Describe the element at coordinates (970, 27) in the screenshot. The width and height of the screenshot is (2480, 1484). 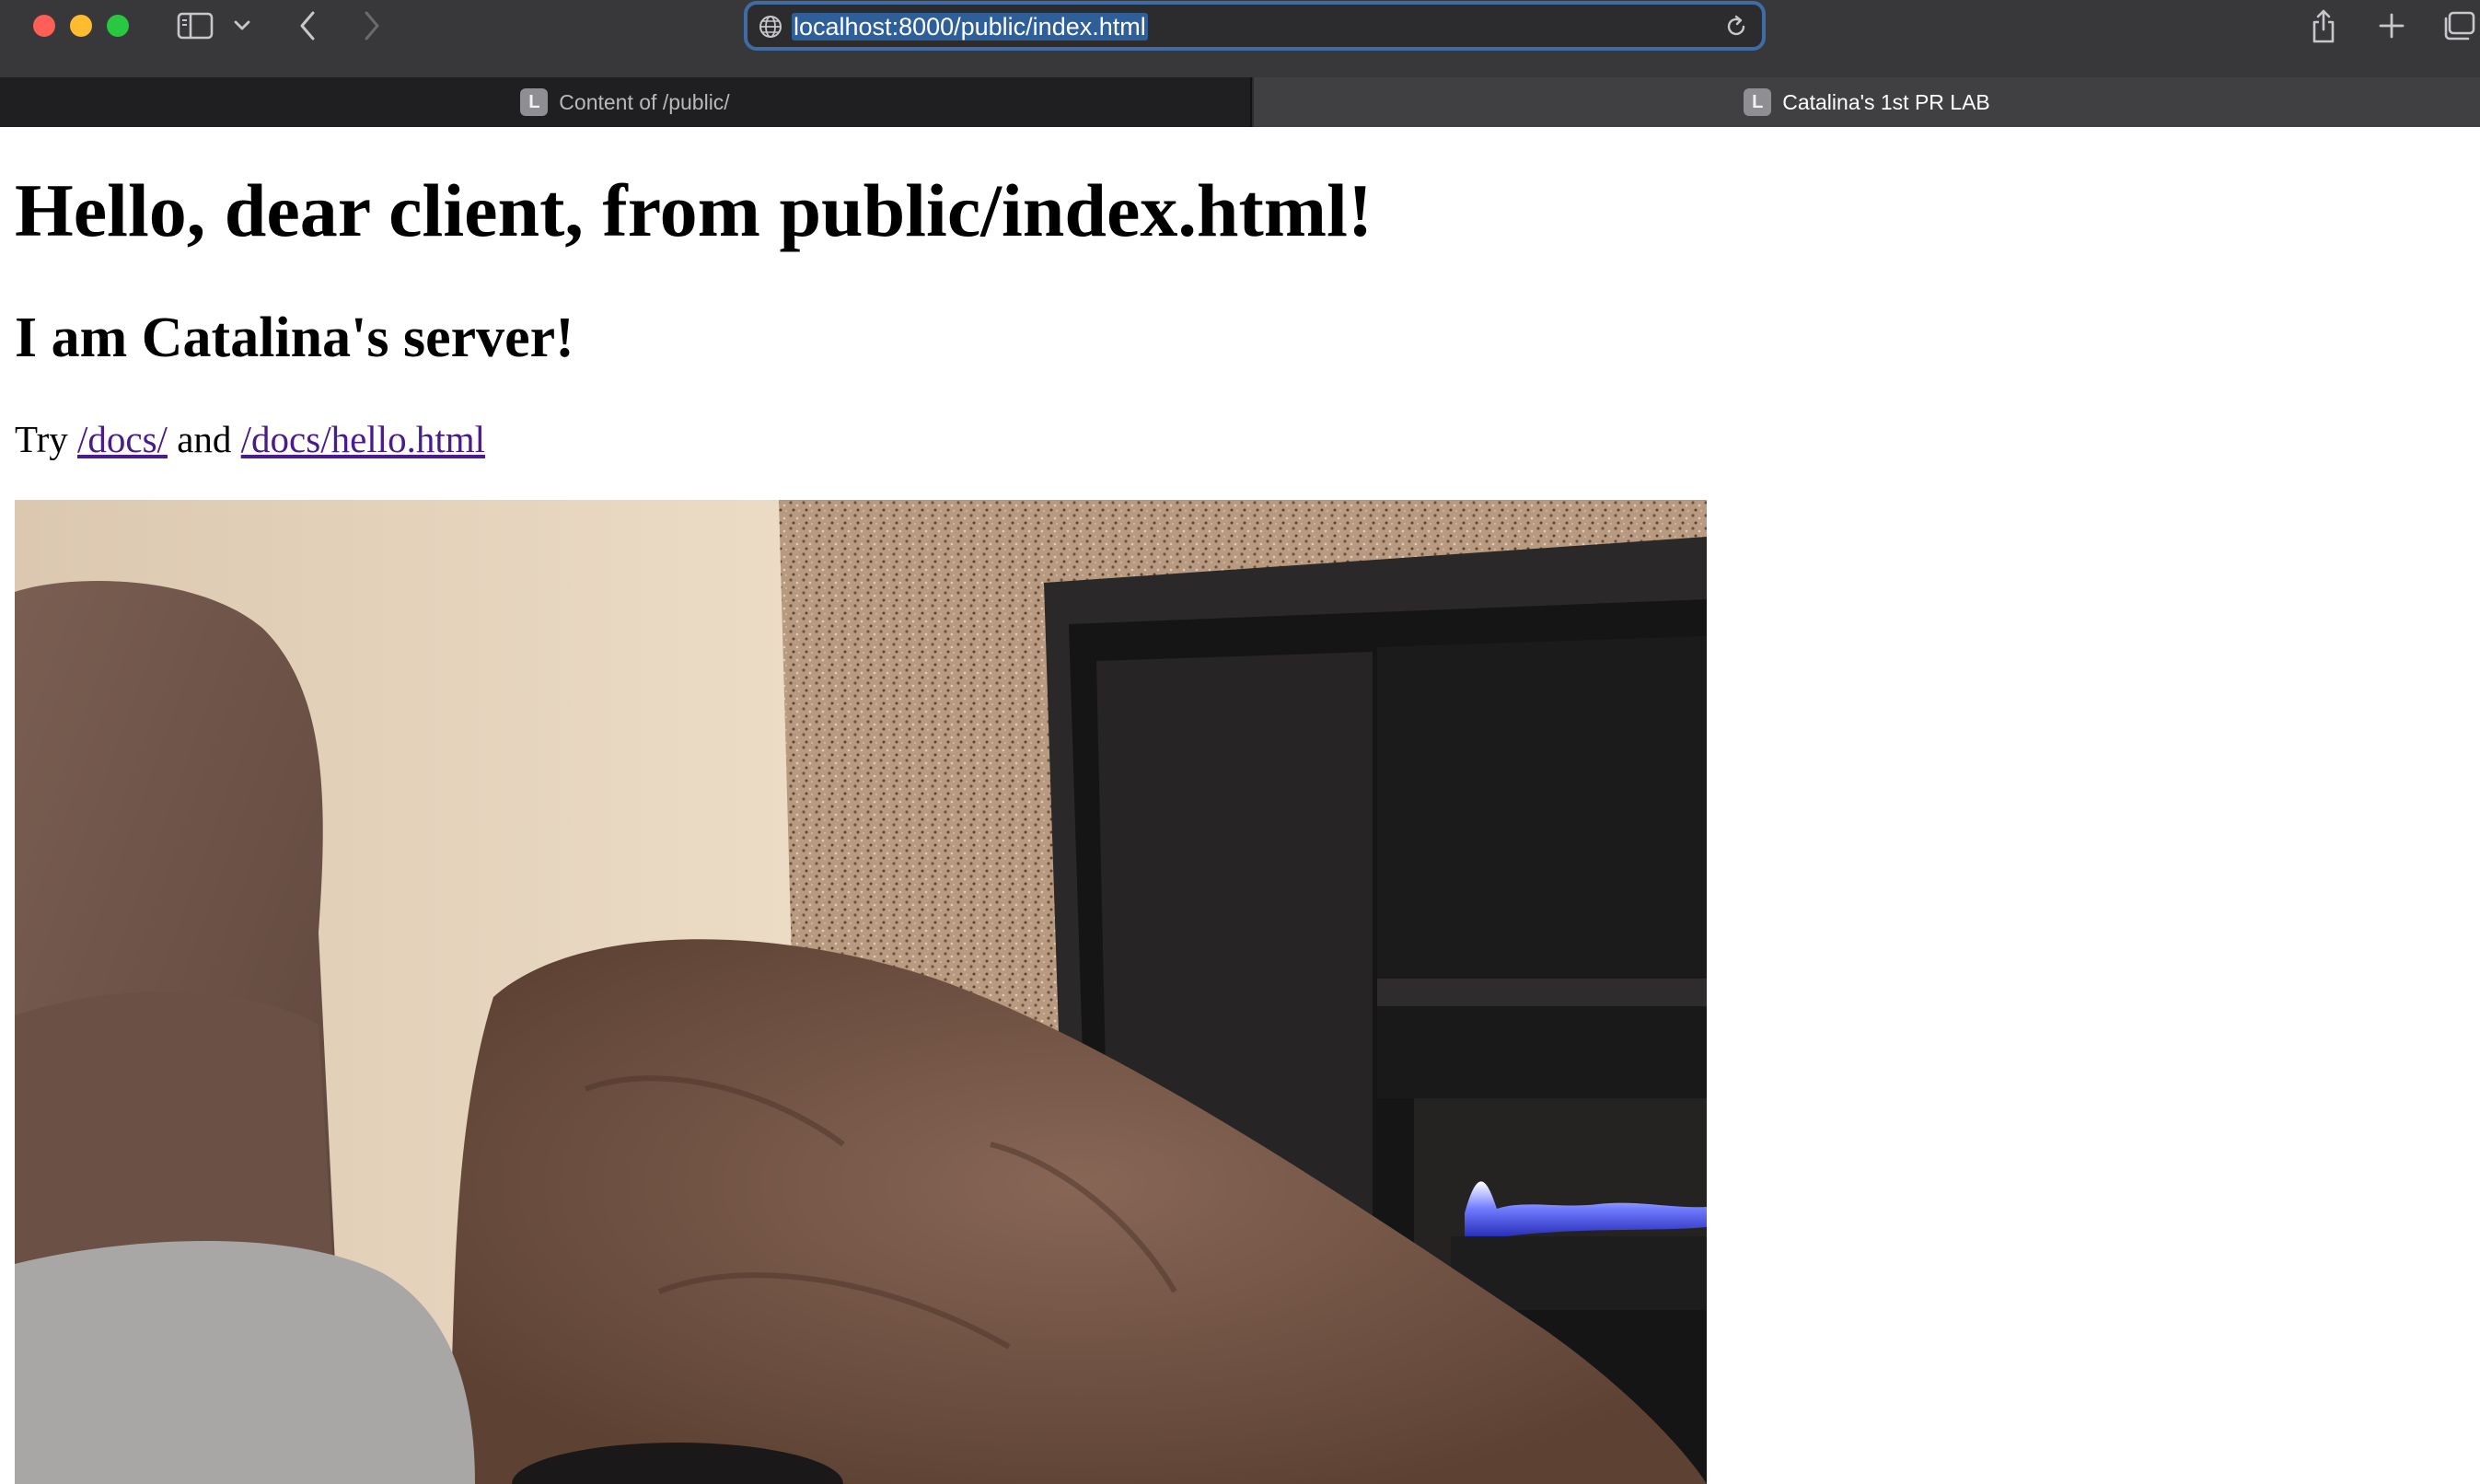
I see `url-text: localhost:8000/public/index.html` at that location.